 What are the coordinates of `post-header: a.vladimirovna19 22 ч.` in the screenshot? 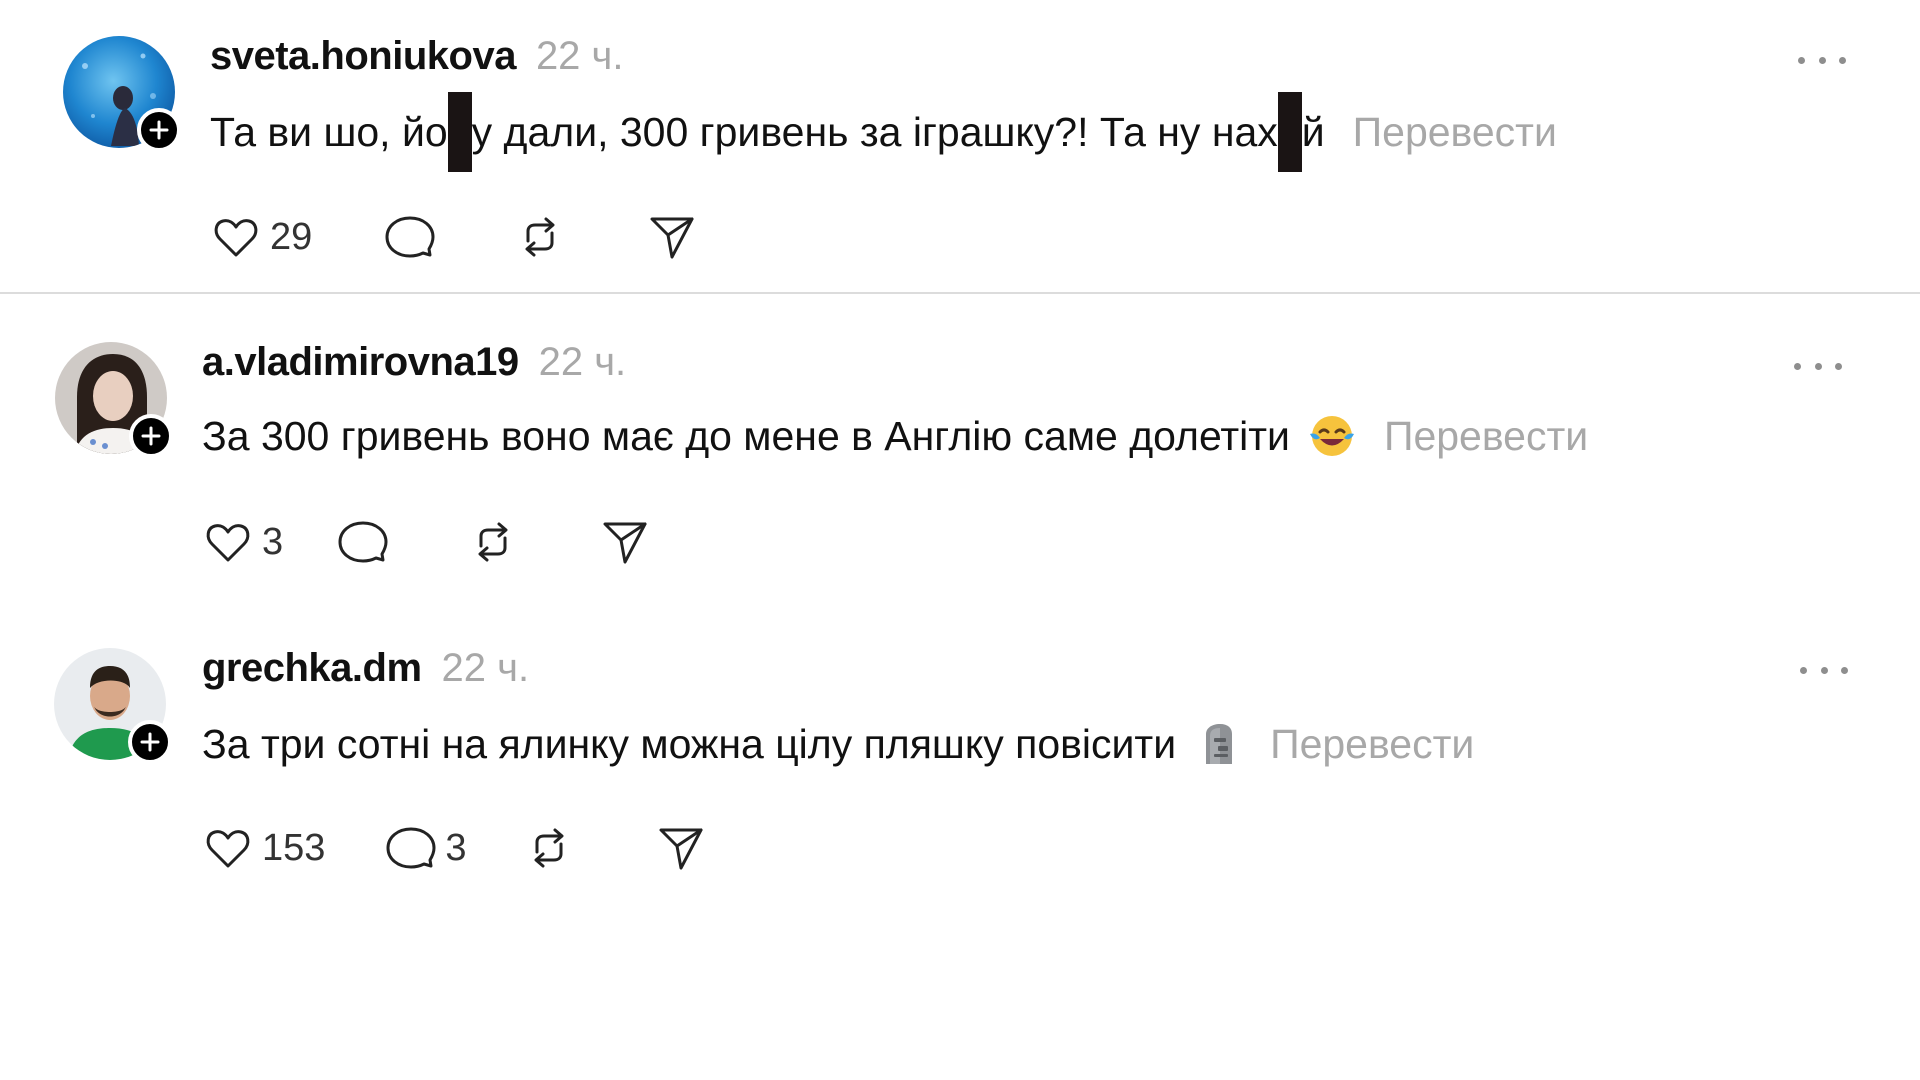 It's located at (414, 365).